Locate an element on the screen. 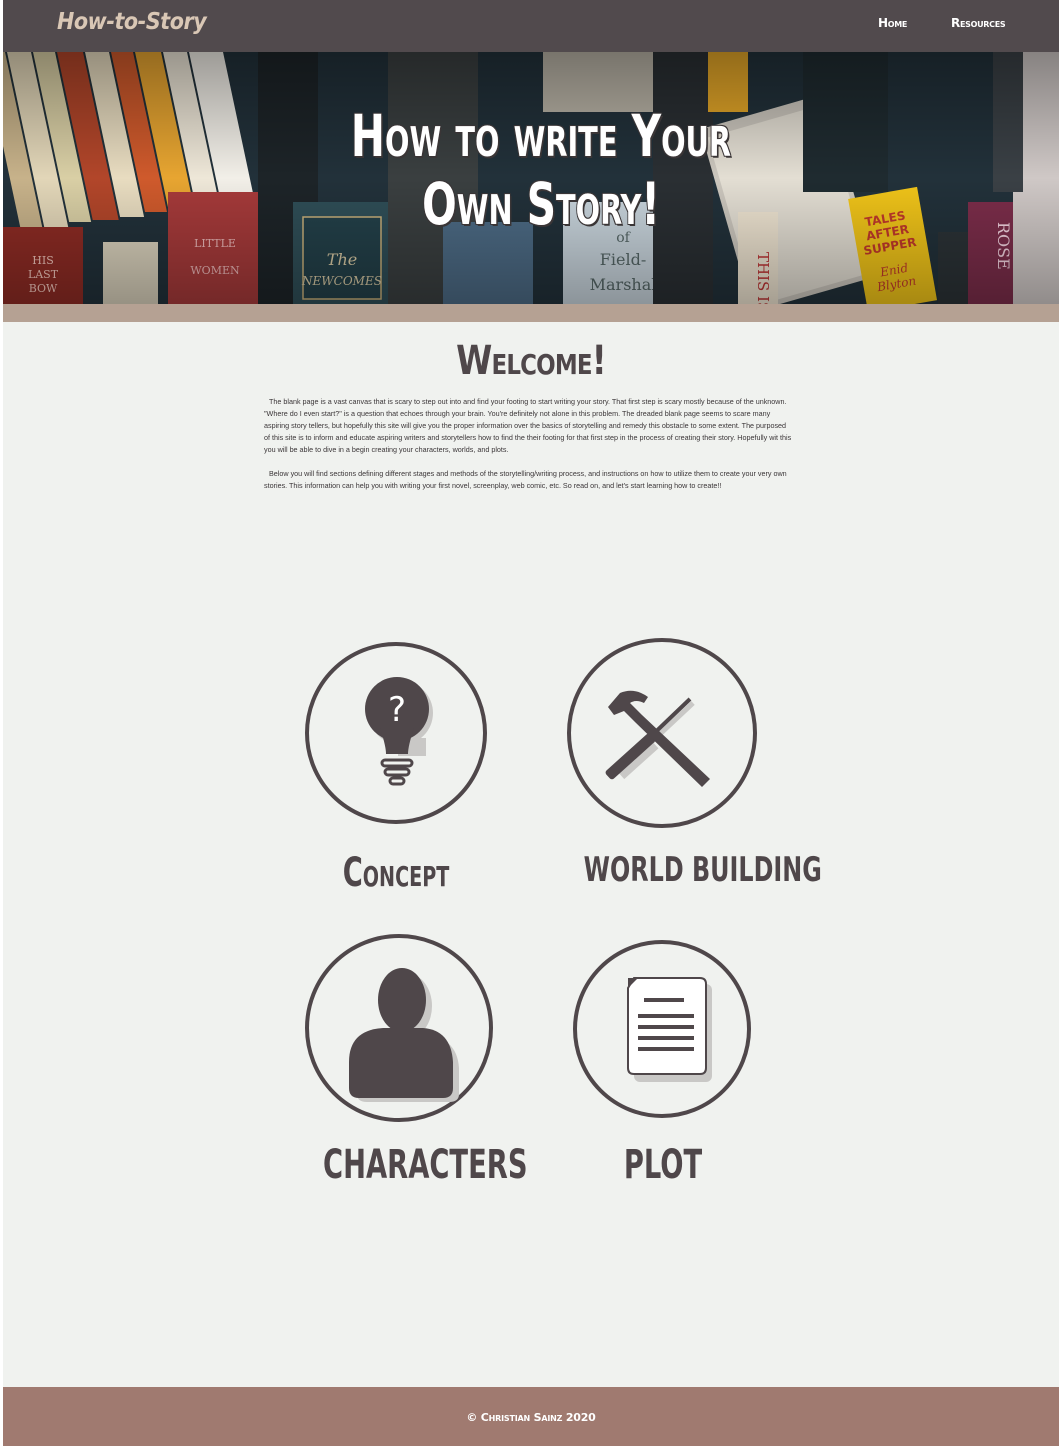 This screenshot has width=1062, height=1448. hero-title-line2: Own Story! is located at coordinates (541, 204).